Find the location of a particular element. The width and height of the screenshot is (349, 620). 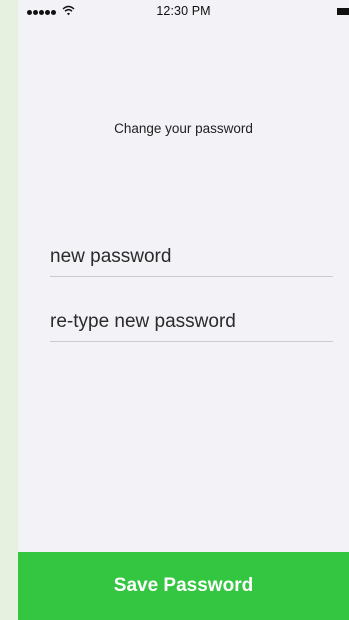

status-time: 12:30 PM is located at coordinates (183, 11).